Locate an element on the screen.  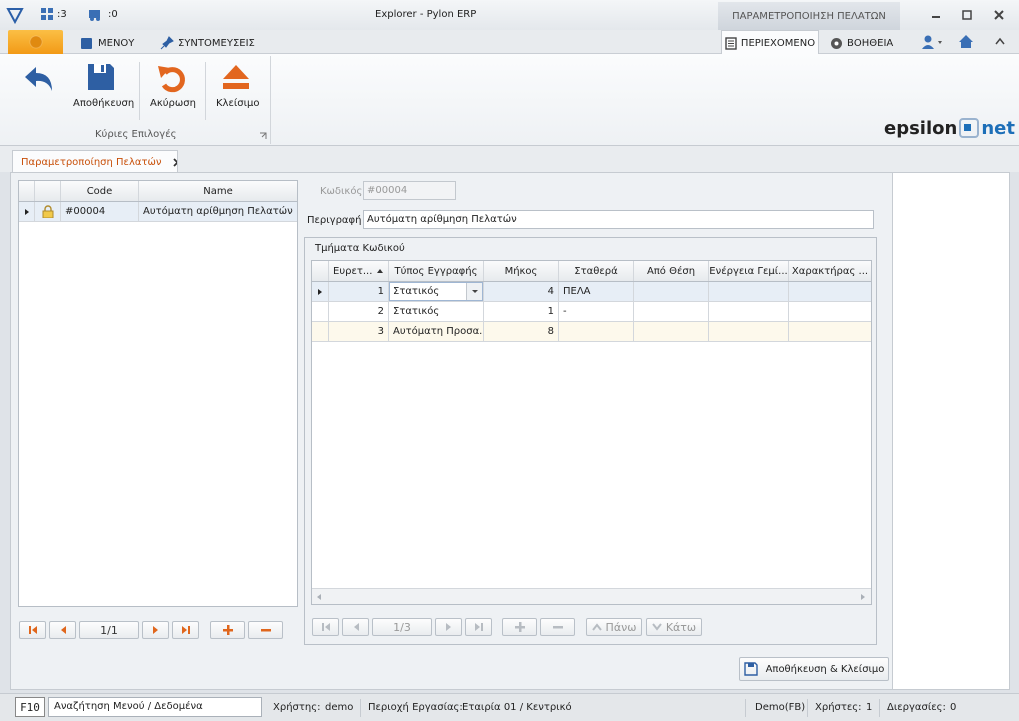
users-value: 1 is located at coordinates (869, 707).